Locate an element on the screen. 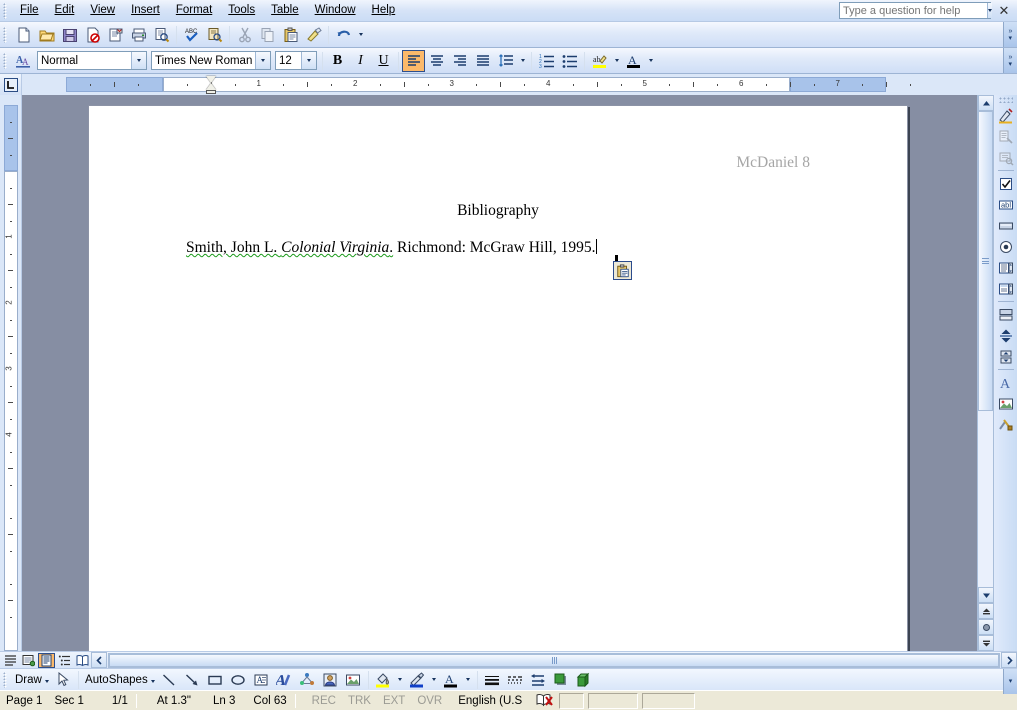 This screenshot has width=1017, height=710. text-box-icon: A is located at coordinates (261, 680).